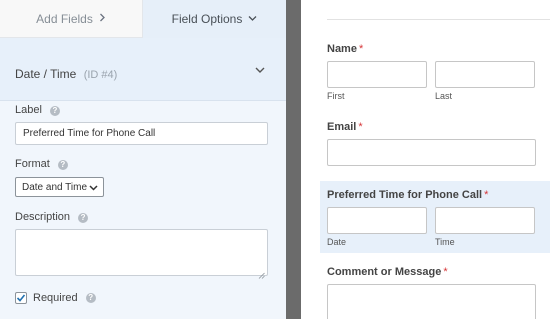  I want to click on comment-textarea, so click(431, 301).